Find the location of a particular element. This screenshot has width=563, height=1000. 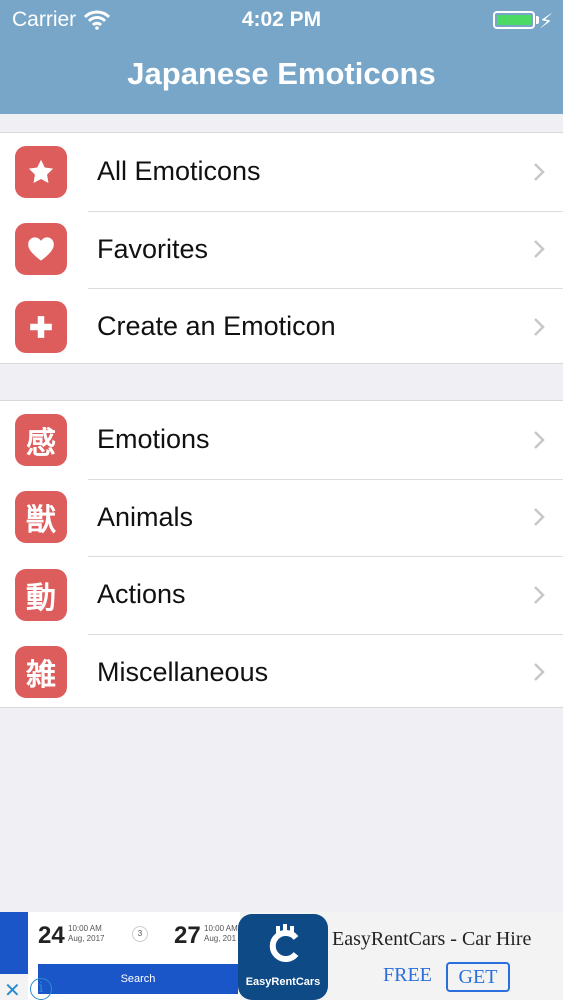

row-label: Create an Emoticon is located at coordinates (216, 326).